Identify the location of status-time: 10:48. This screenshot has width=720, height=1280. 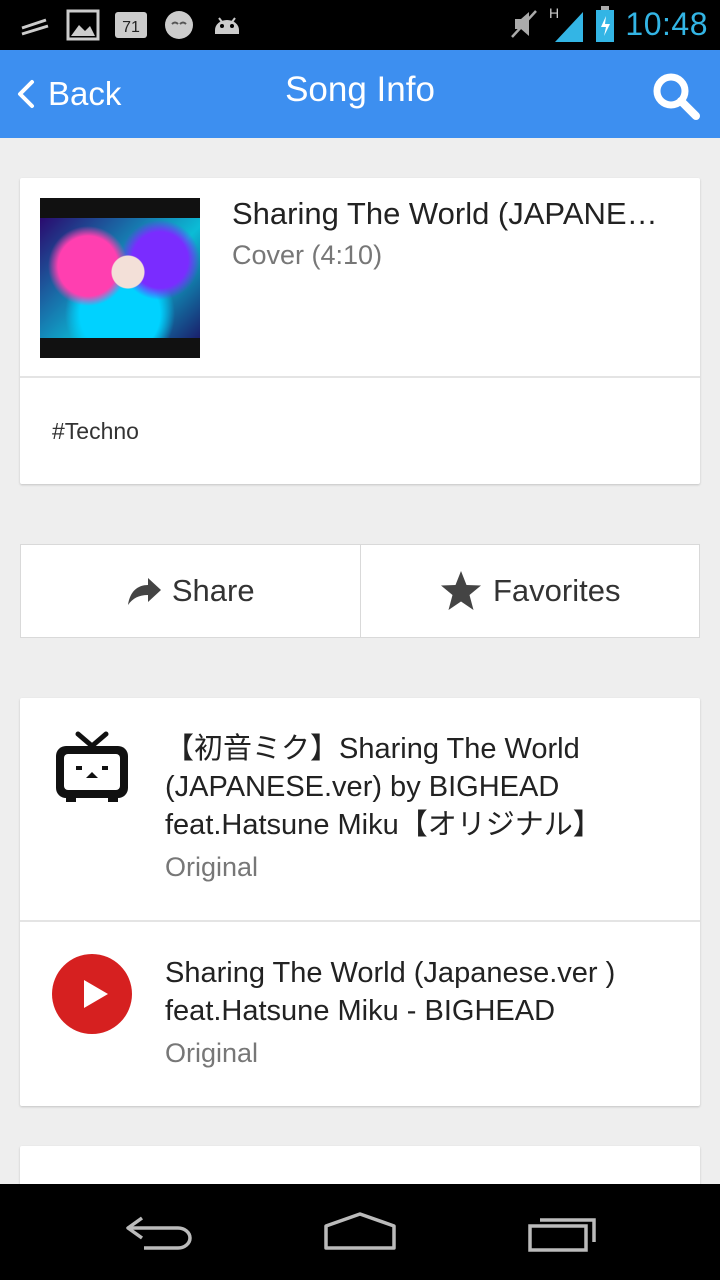
(666, 23).